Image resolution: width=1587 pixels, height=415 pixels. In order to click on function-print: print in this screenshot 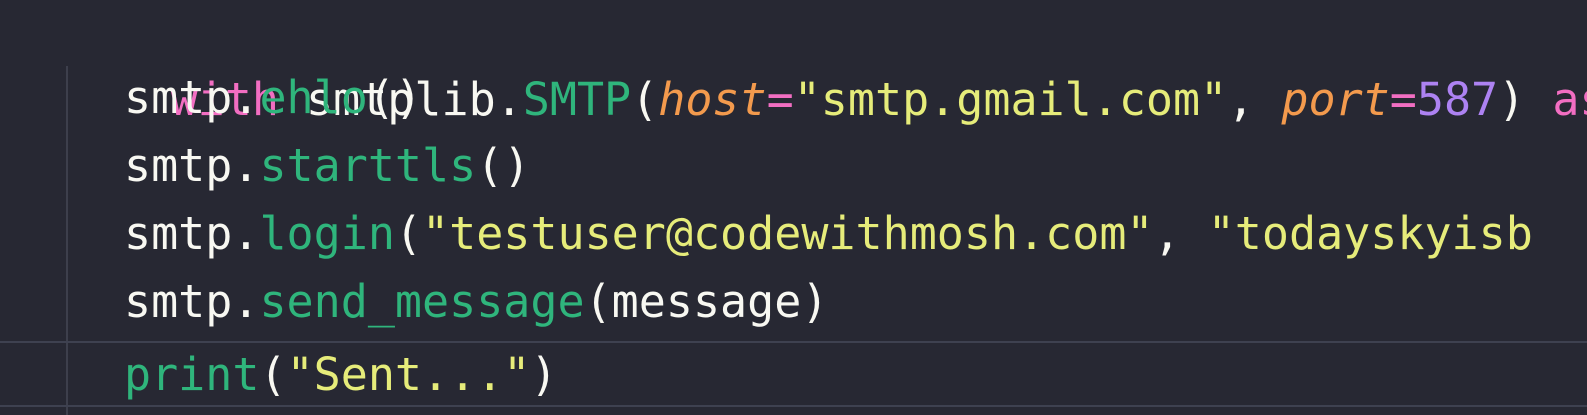, I will do `click(192, 374)`.